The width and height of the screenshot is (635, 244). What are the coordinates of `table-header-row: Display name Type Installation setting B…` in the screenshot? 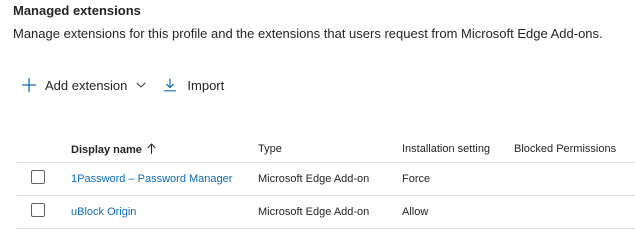 It's located at (326, 150).